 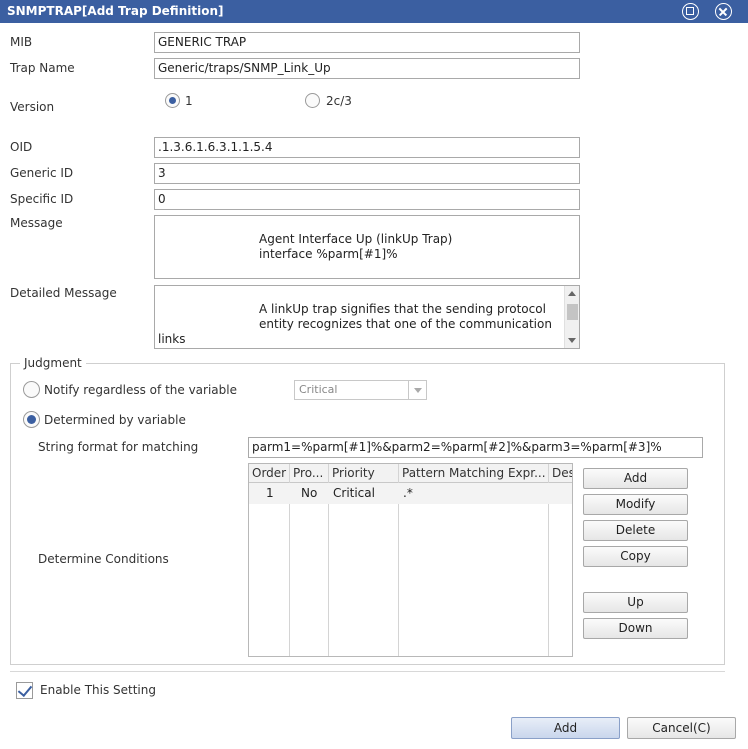 I want to click on cell-pro: No, so click(x=309, y=493).